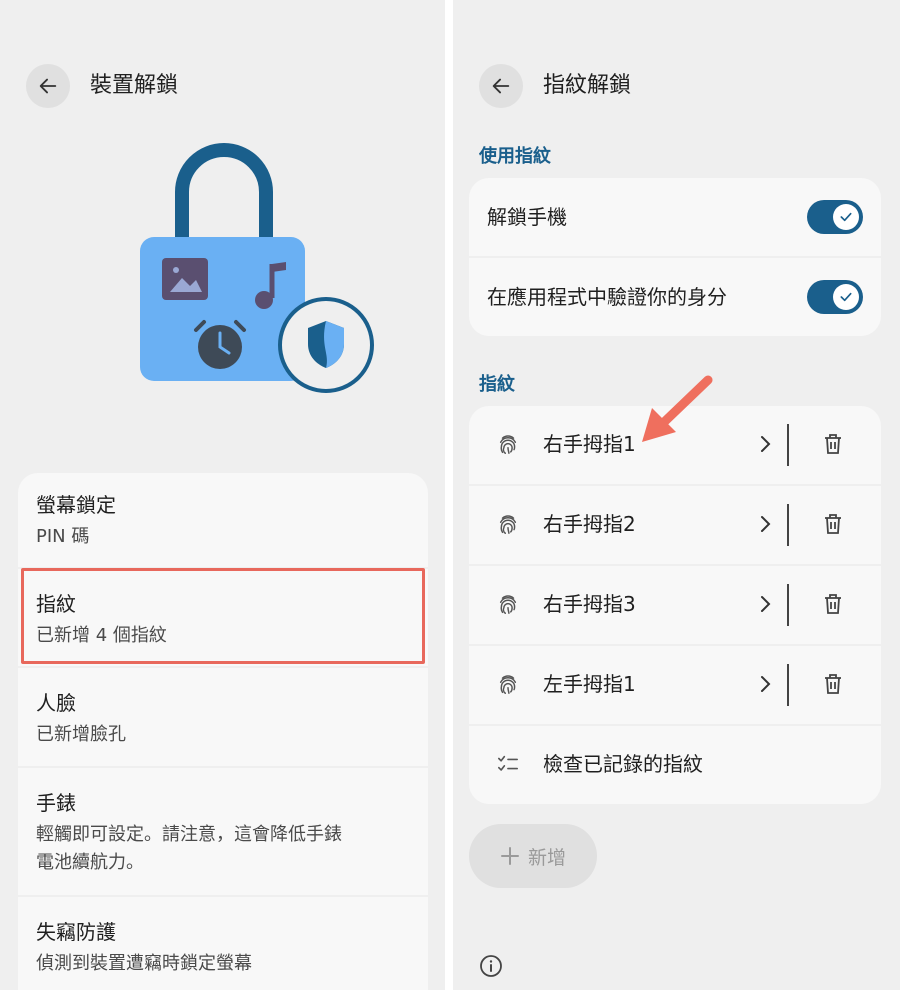 The width and height of the screenshot is (900, 990). I want to click on add-fingerprint-button: 新增, so click(533, 856).